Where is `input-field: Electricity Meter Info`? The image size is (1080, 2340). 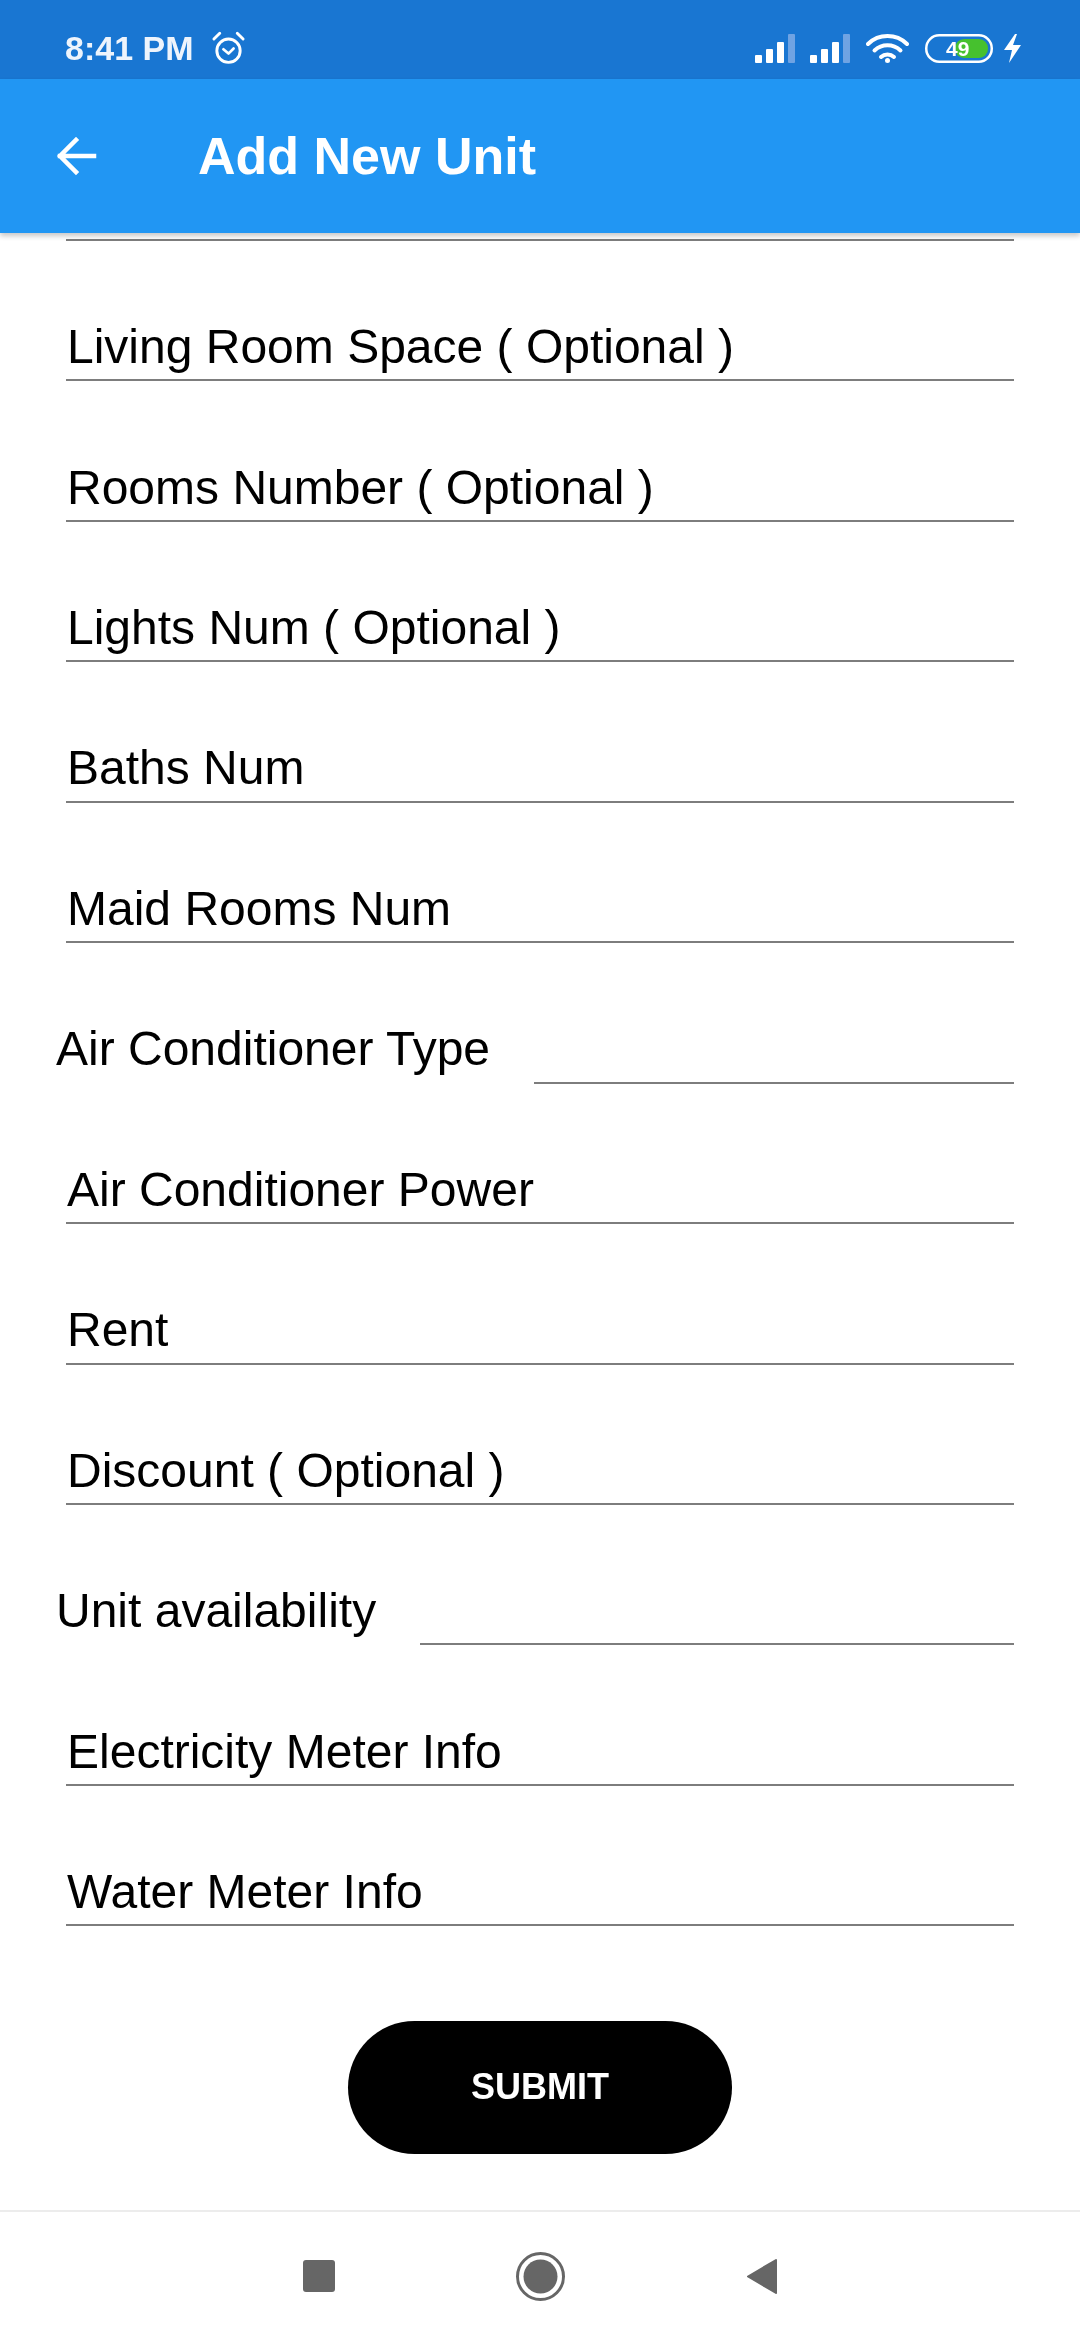 input-field: Electricity Meter Info is located at coordinates (540, 1752).